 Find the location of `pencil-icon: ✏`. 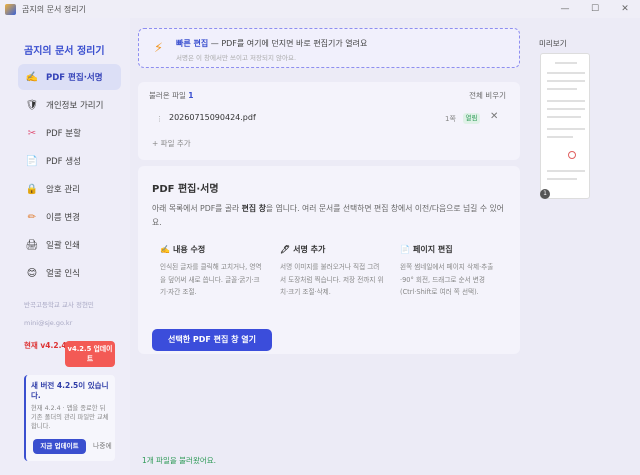

pencil-icon: ✏ is located at coordinates (32, 217).